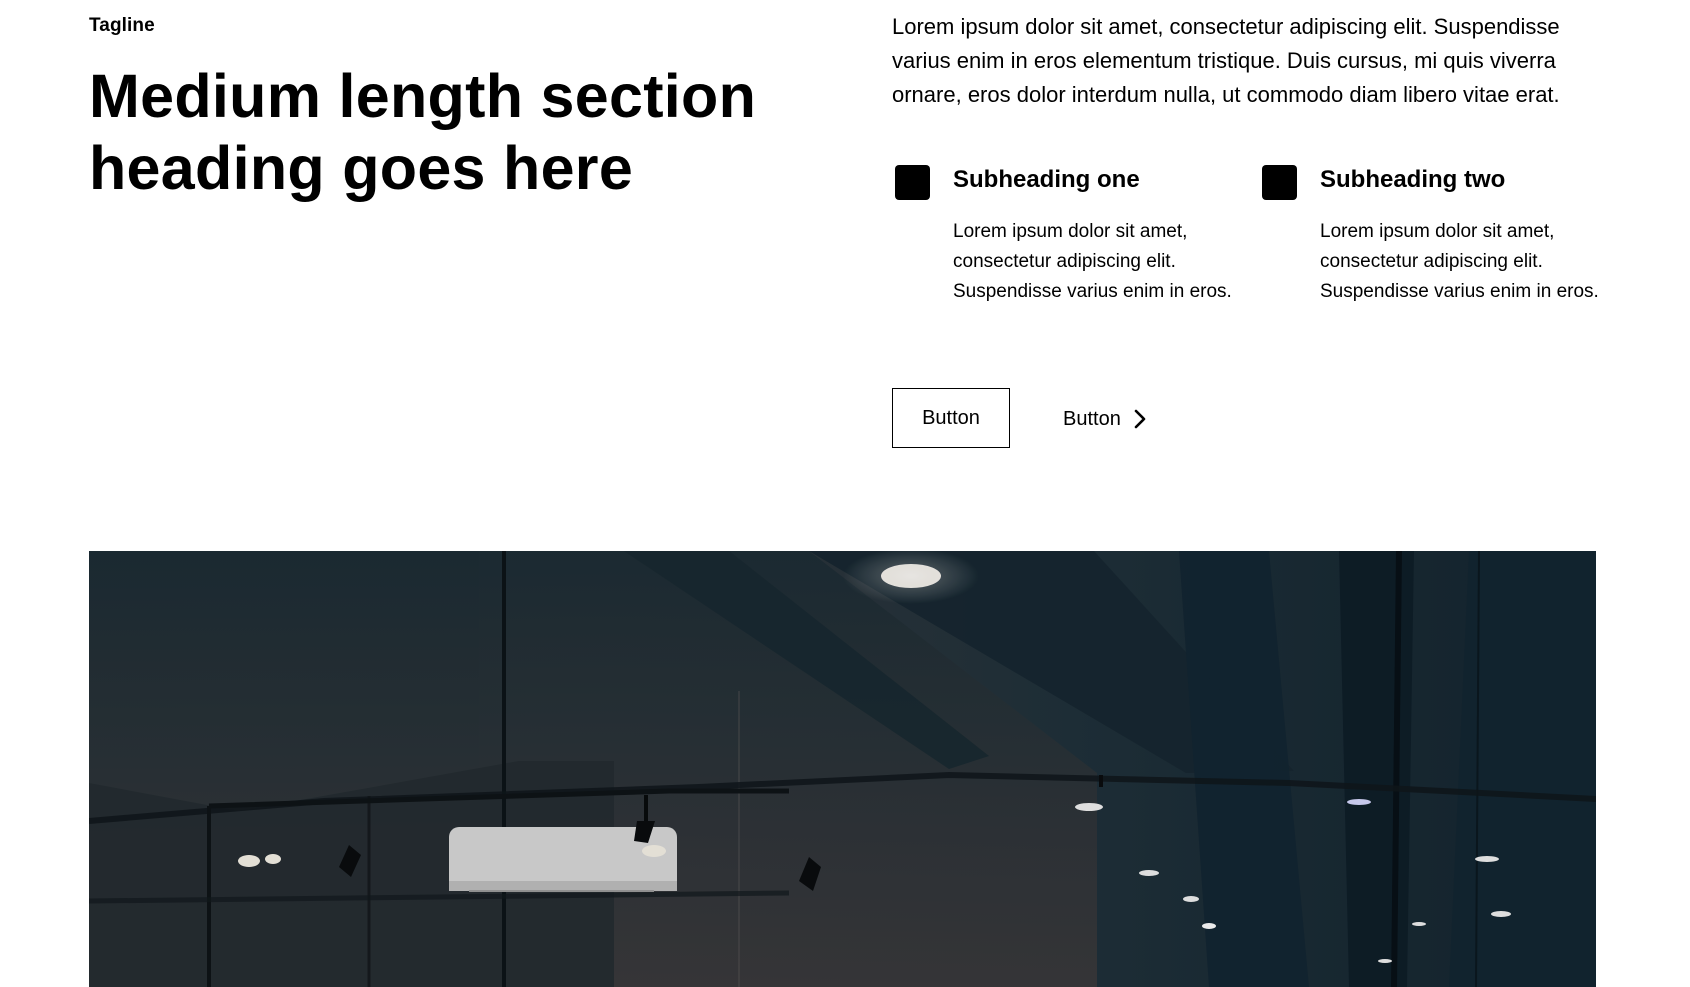  I want to click on tagline: Tagline, so click(122, 25).